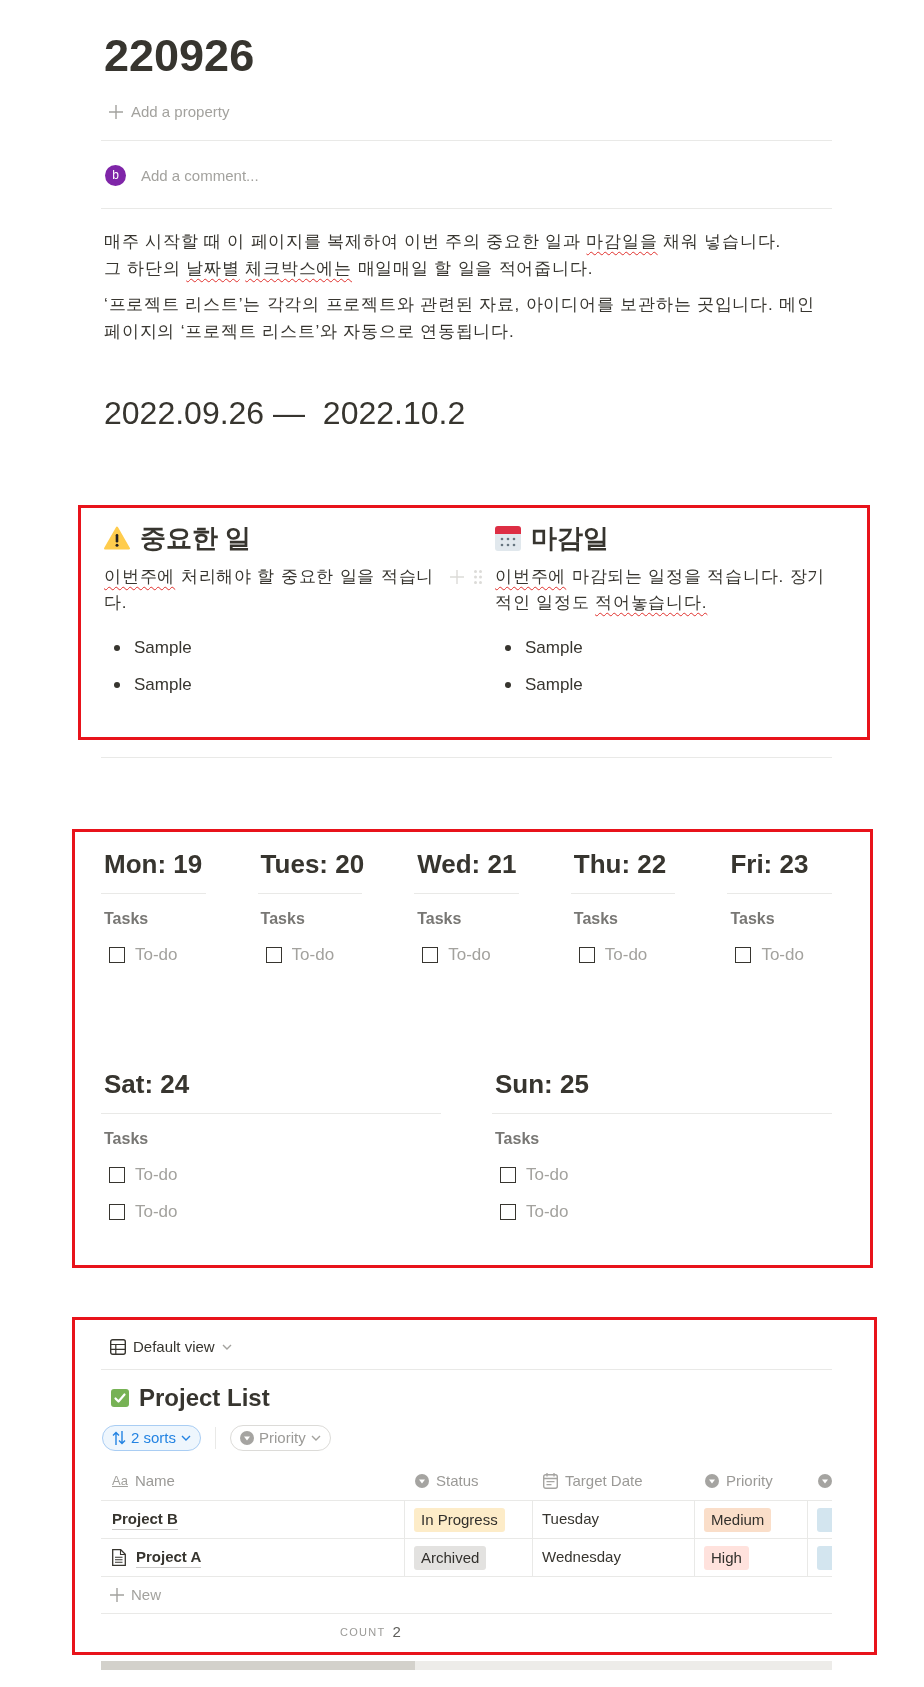 The height and width of the screenshot is (1687, 924). Describe the element at coordinates (117, 538) in the screenshot. I see `warning-icon` at that location.